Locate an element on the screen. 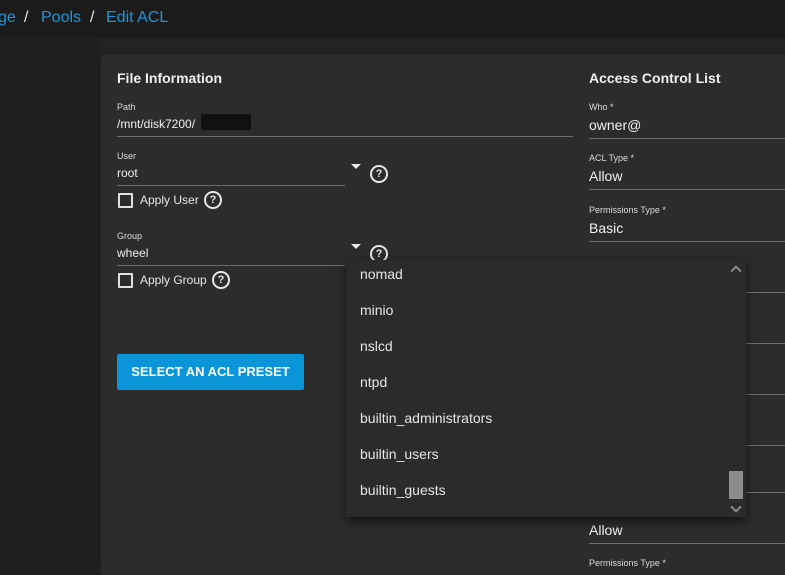  scroll-down-arrow-icon is located at coordinates (736, 507).